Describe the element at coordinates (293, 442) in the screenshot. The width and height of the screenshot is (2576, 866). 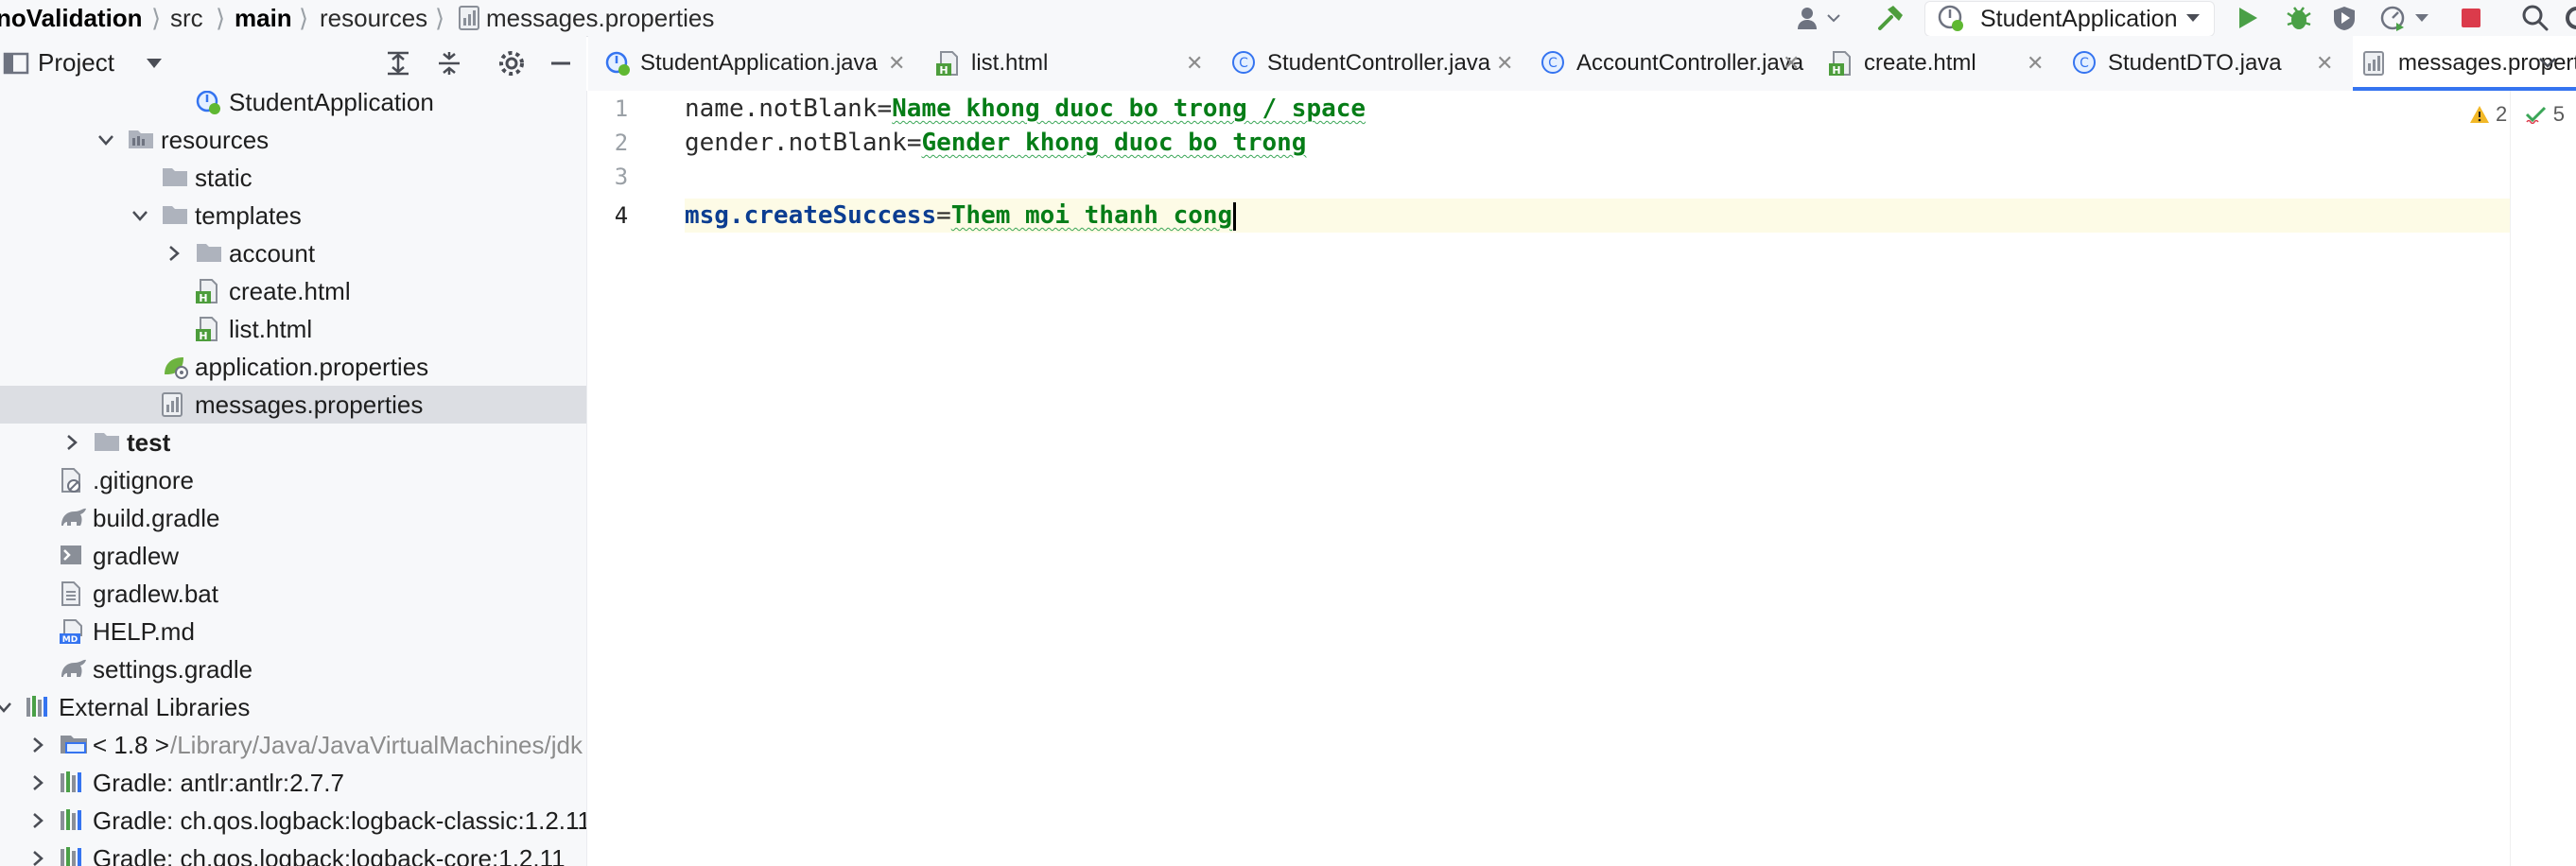
I see `tree-item: test` at that location.